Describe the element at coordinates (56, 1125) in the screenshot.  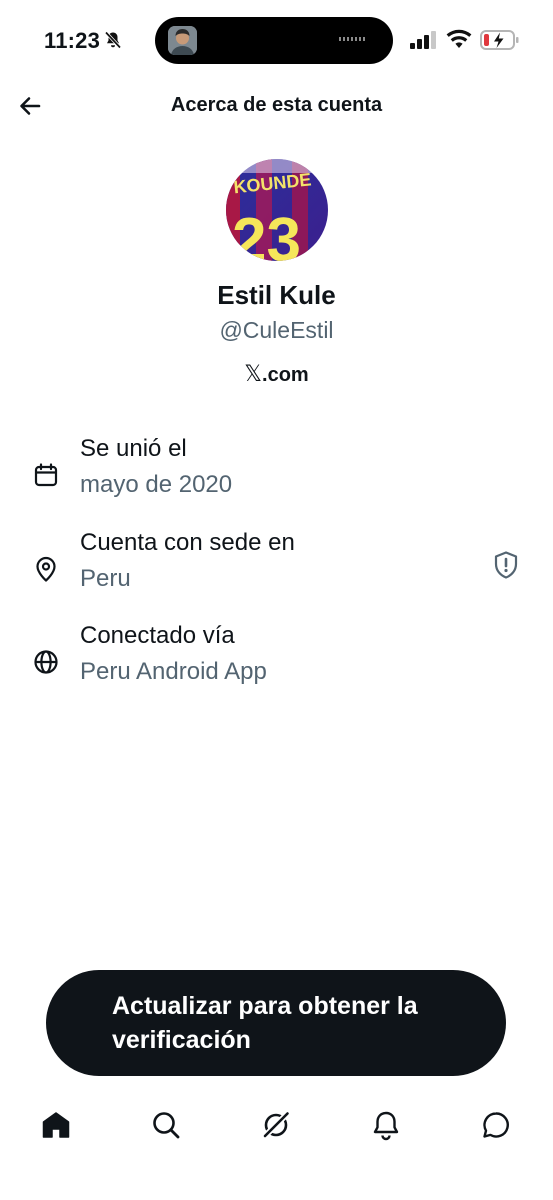
I see `home-icon` at that location.